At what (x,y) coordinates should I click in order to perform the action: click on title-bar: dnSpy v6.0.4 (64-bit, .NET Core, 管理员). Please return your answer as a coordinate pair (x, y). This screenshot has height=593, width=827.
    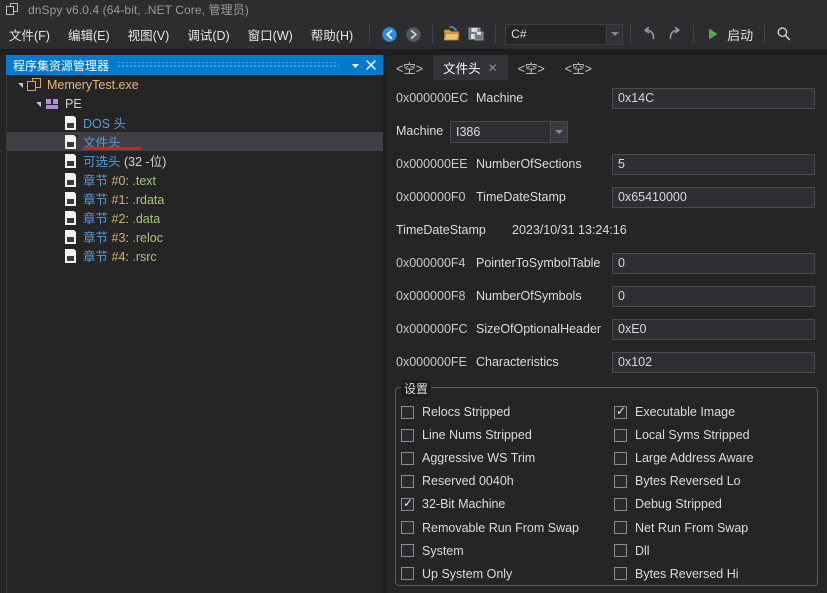
    Looking at the image, I should click on (413, 9).